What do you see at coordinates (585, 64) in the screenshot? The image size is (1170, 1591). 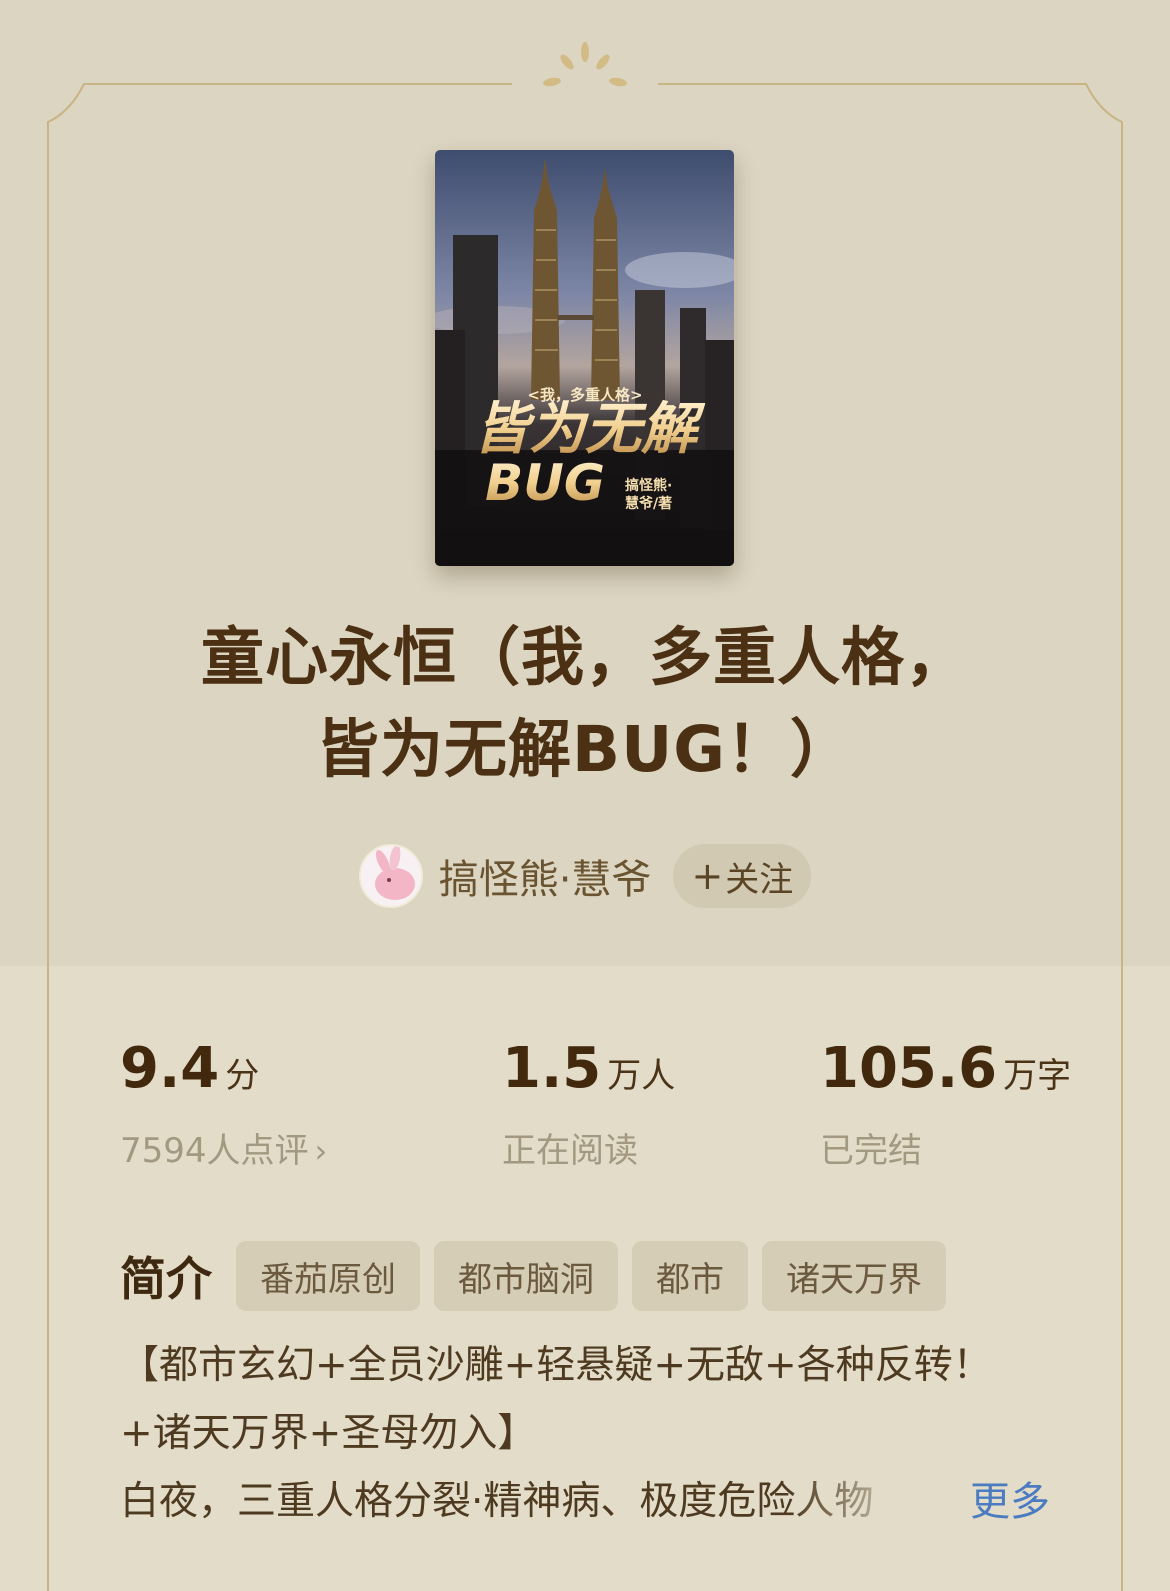 I see `ornament-icon` at bounding box center [585, 64].